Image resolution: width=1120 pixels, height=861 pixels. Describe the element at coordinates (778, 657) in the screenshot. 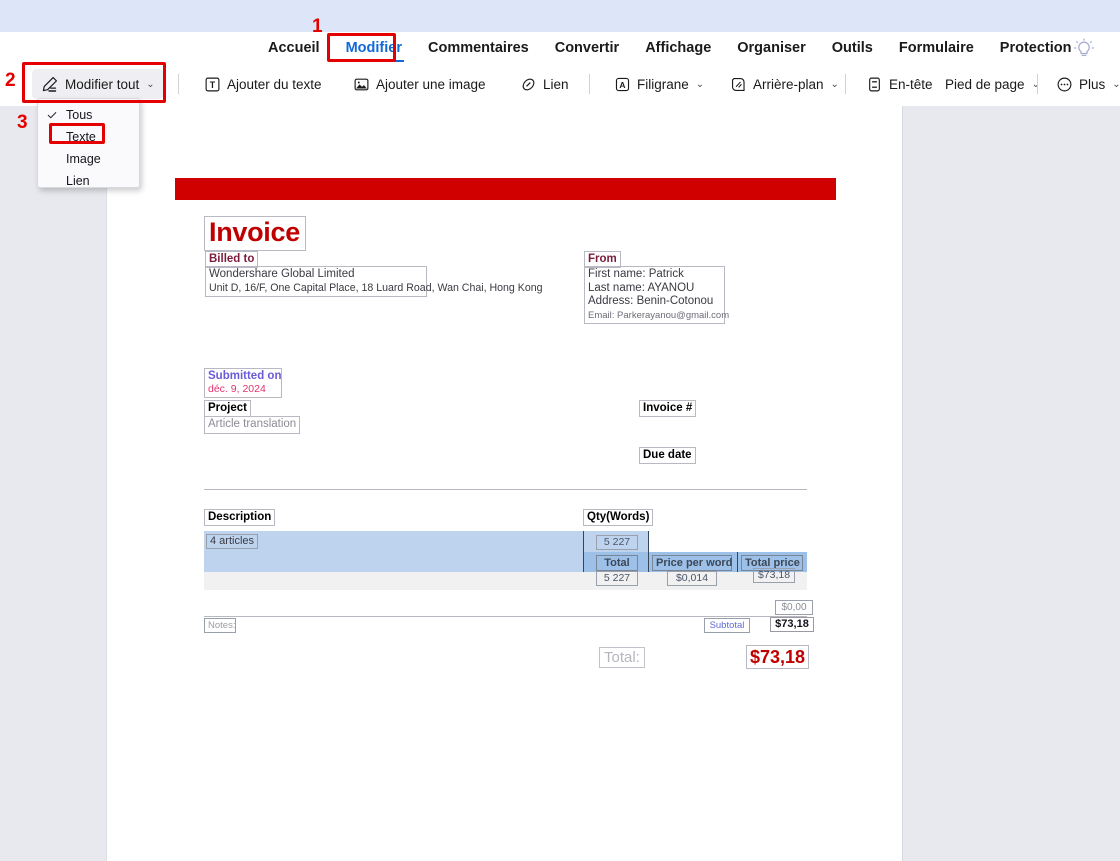

I see `total-value: $73,18` at that location.